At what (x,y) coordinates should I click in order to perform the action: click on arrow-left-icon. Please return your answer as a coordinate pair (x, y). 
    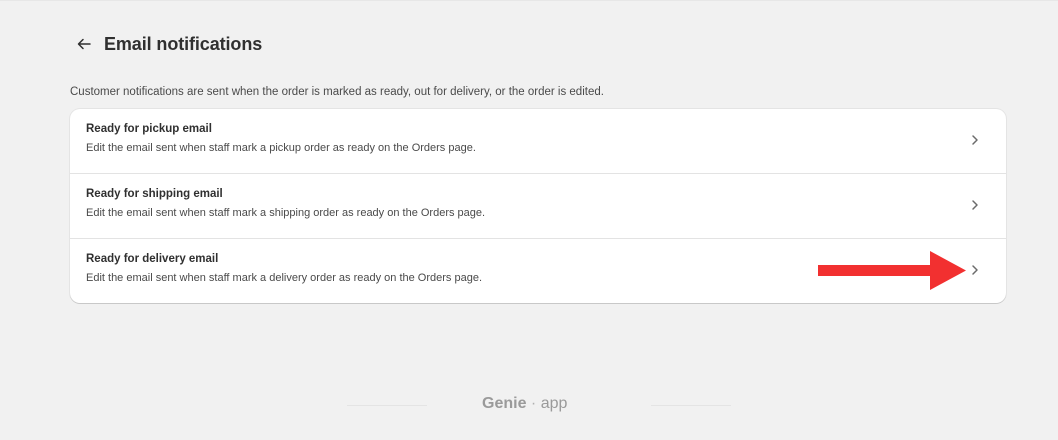
    Looking at the image, I should click on (84, 44).